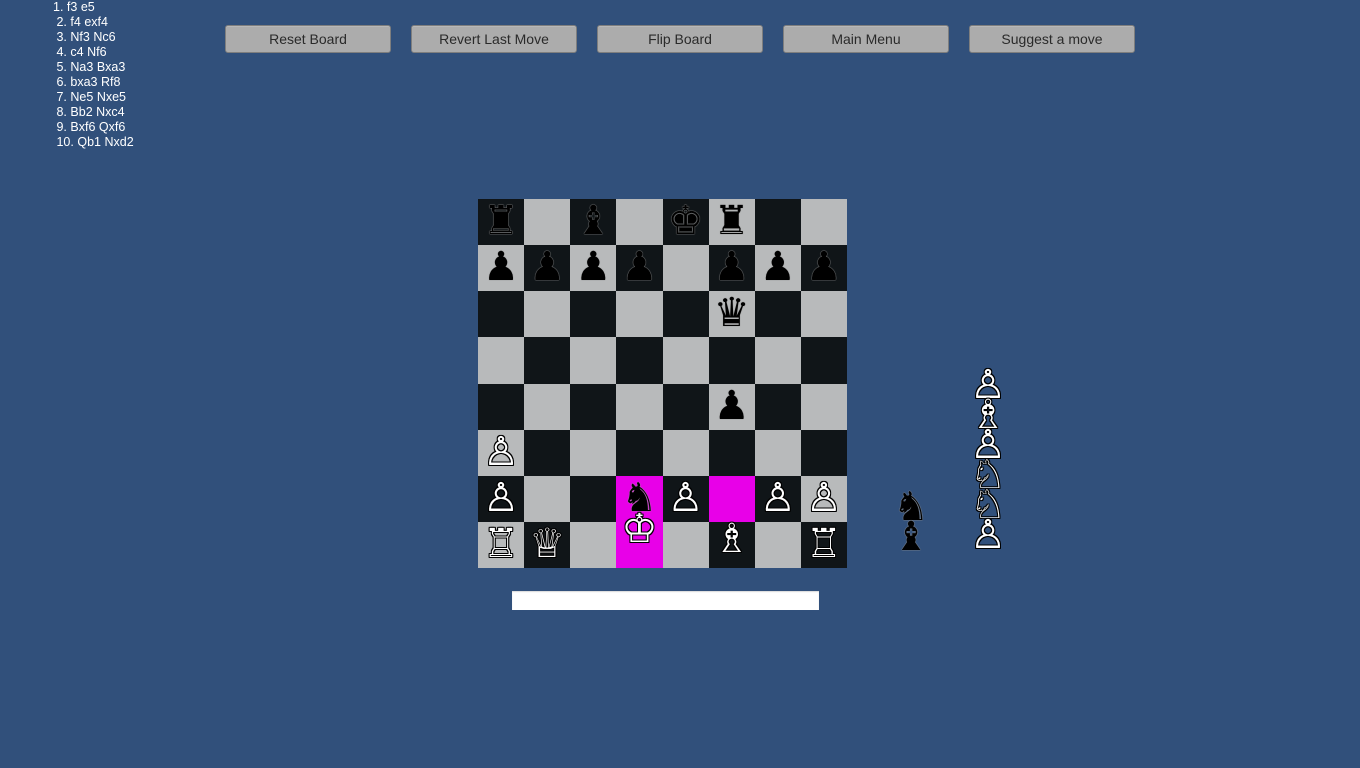  What do you see at coordinates (639, 529) in the screenshot?
I see `white-king-icon: ♔` at bounding box center [639, 529].